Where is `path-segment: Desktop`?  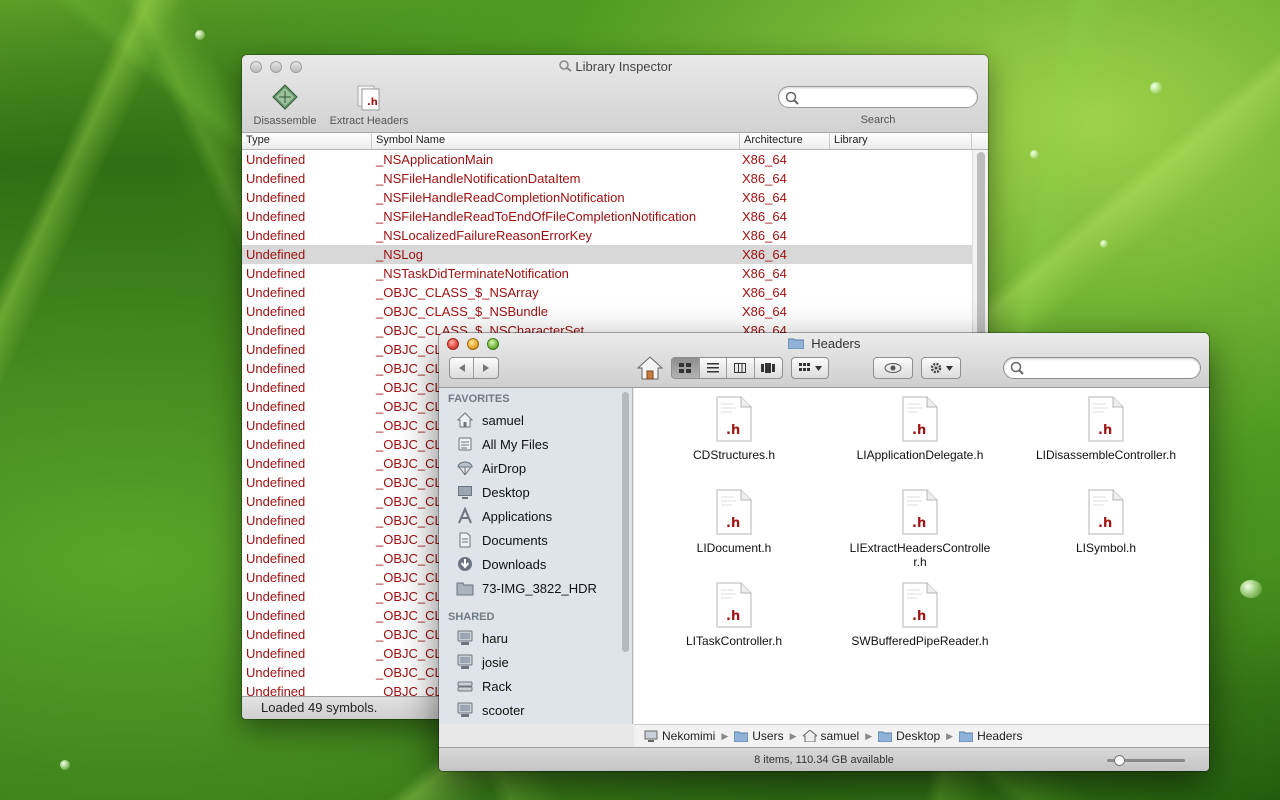
path-segment: Desktop is located at coordinates (908, 736).